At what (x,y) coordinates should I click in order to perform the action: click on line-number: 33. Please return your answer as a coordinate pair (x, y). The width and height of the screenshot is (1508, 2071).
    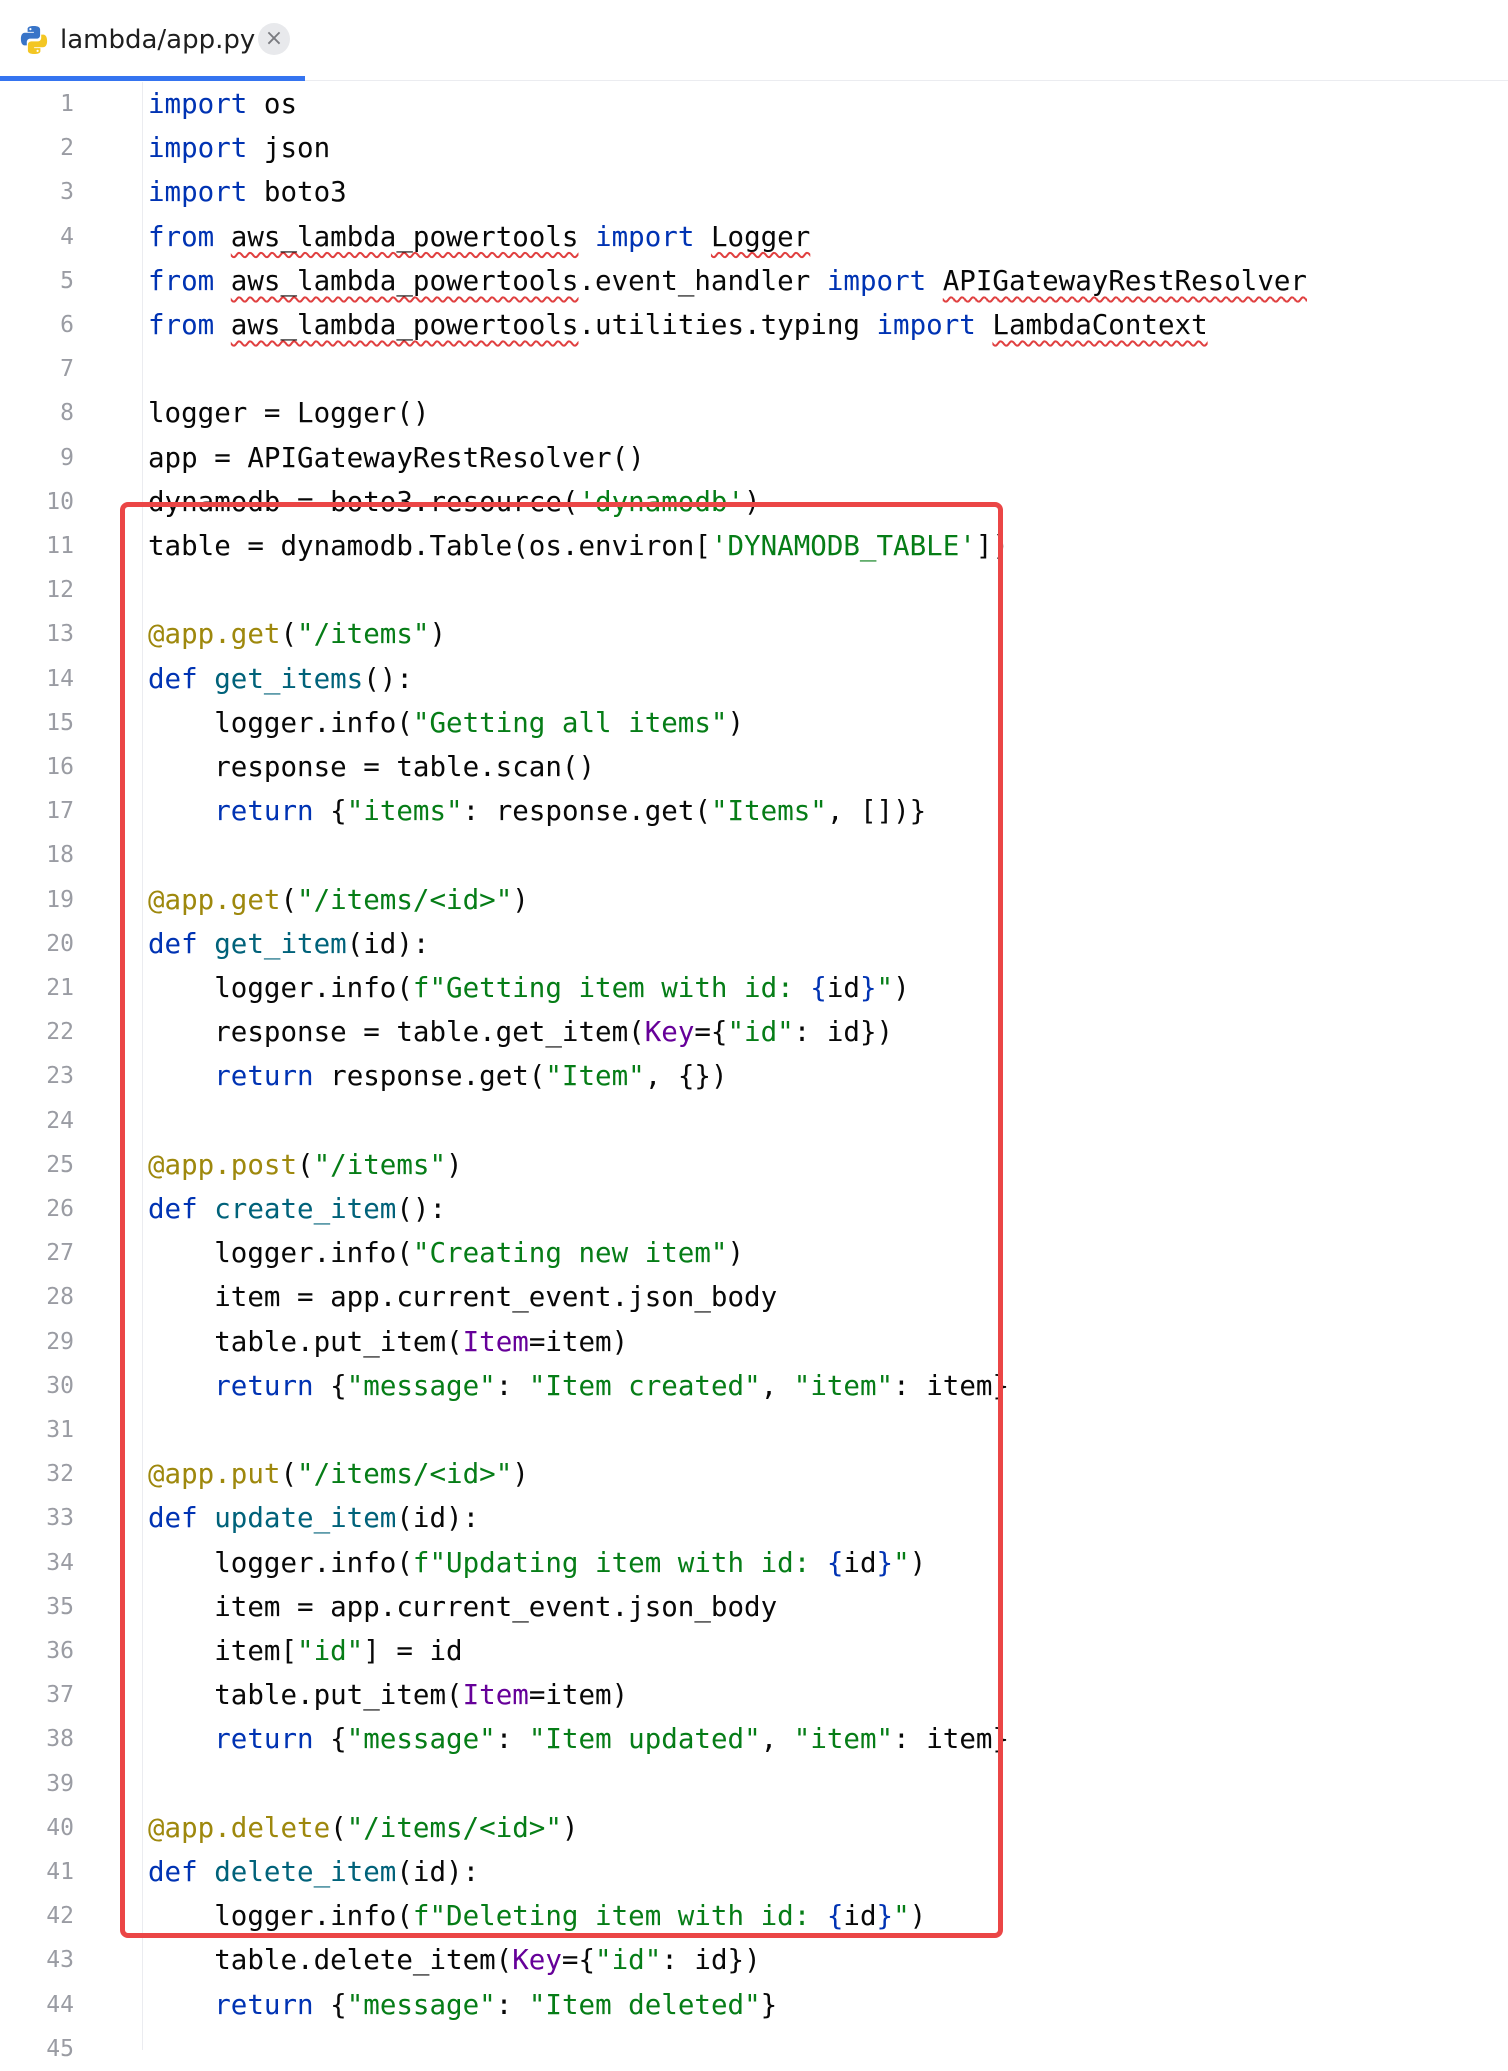
    Looking at the image, I should click on (60, 1518).